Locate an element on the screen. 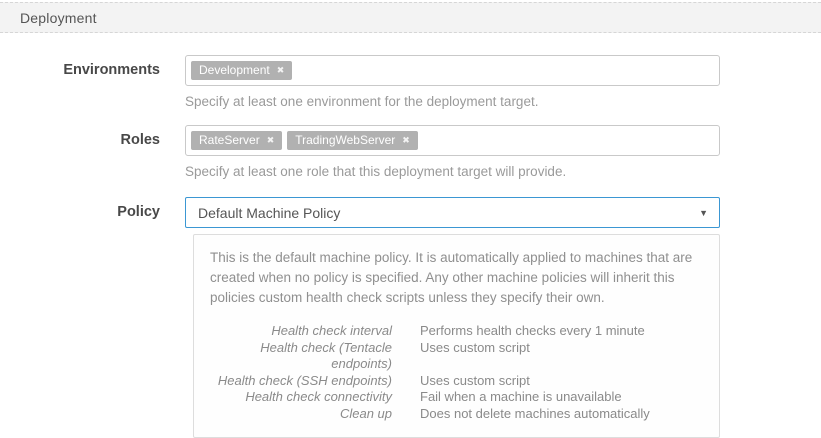  role-tag: RateServer ✖ is located at coordinates (237, 140).